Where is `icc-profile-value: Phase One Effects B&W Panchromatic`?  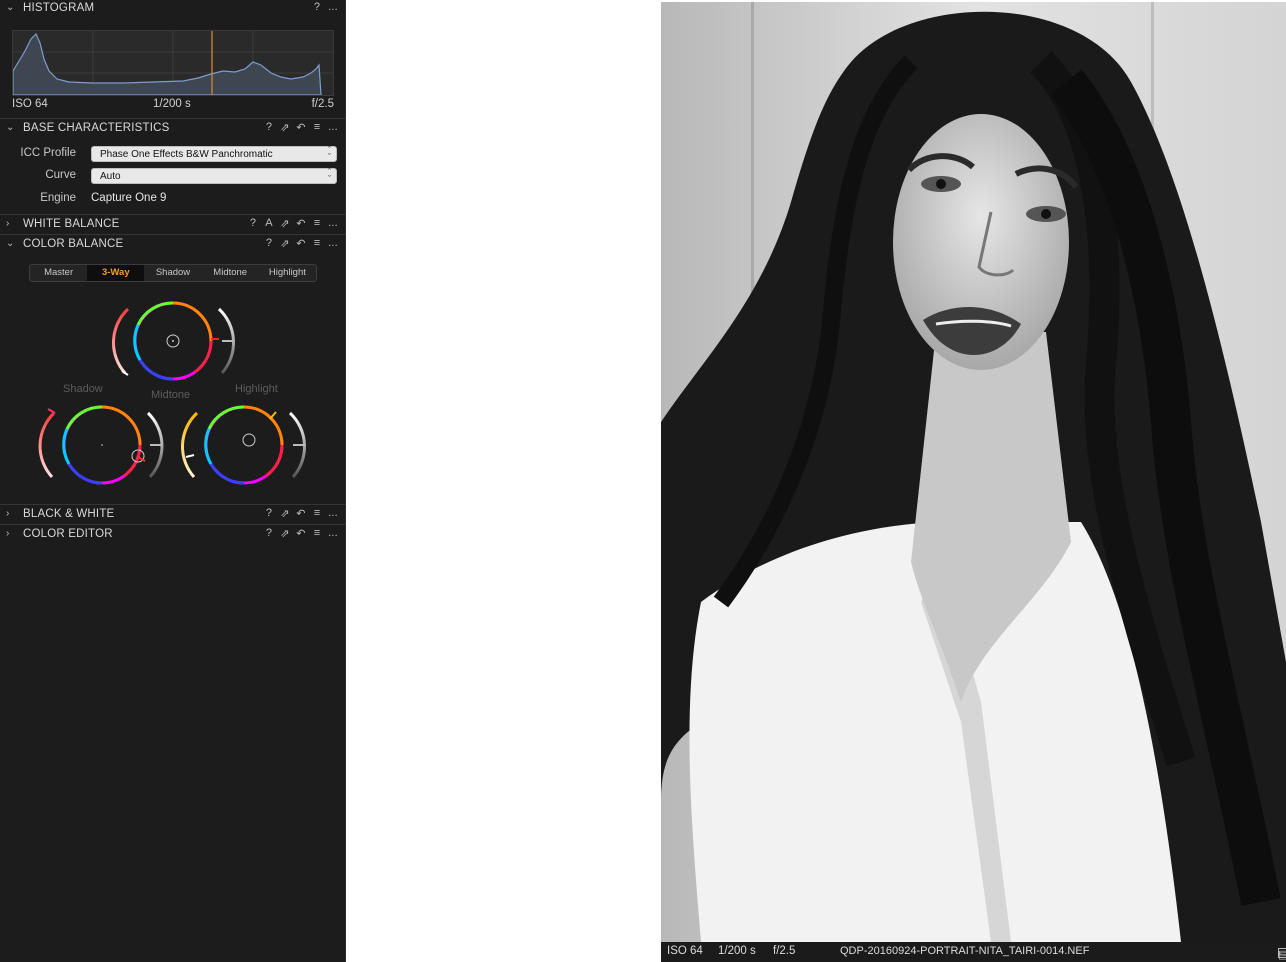 icc-profile-value: Phase One Effects B&W Panchromatic is located at coordinates (186, 154).